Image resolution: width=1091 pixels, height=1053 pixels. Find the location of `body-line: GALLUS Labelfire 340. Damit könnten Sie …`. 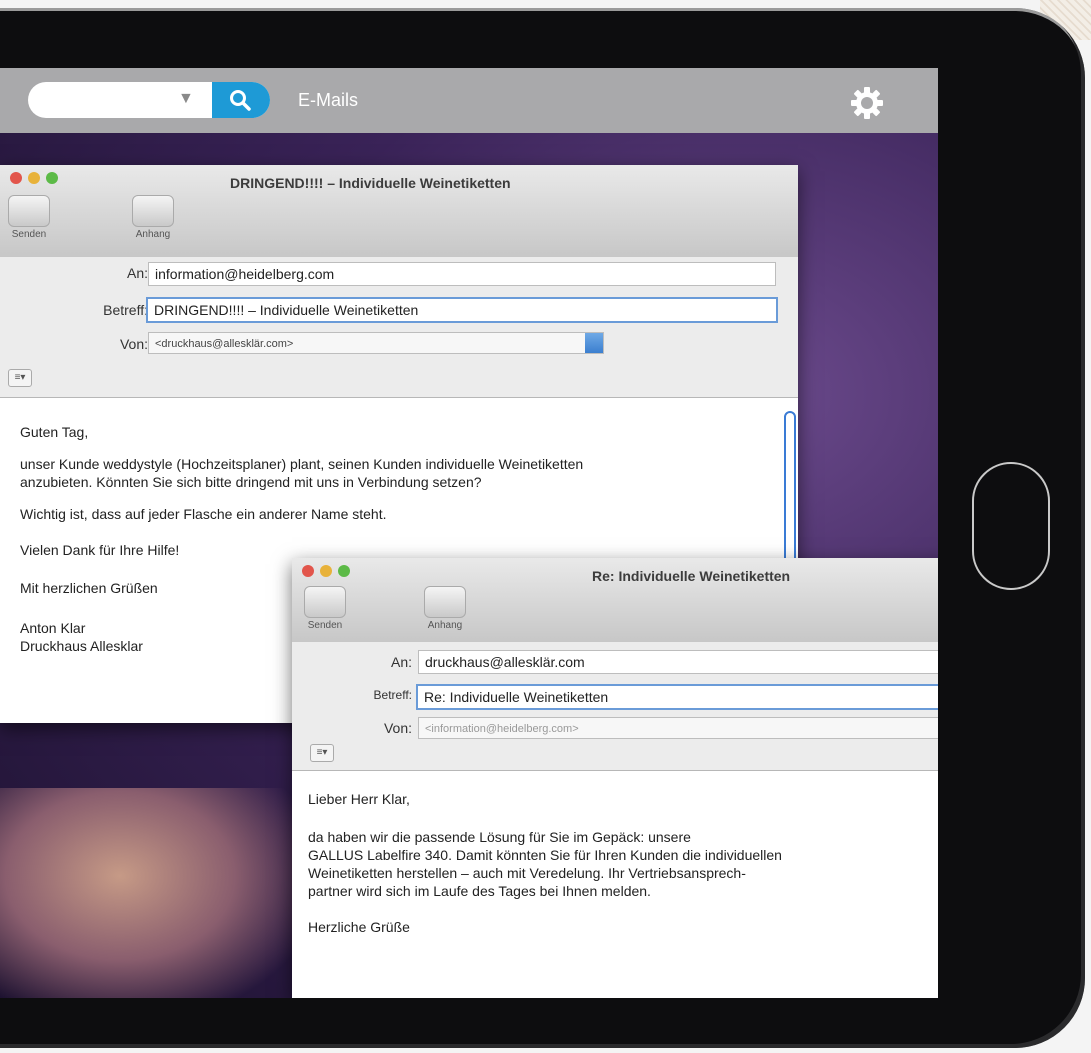

body-line: GALLUS Labelfire 340. Damit könnten Sie … is located at coordinates (545, 855).